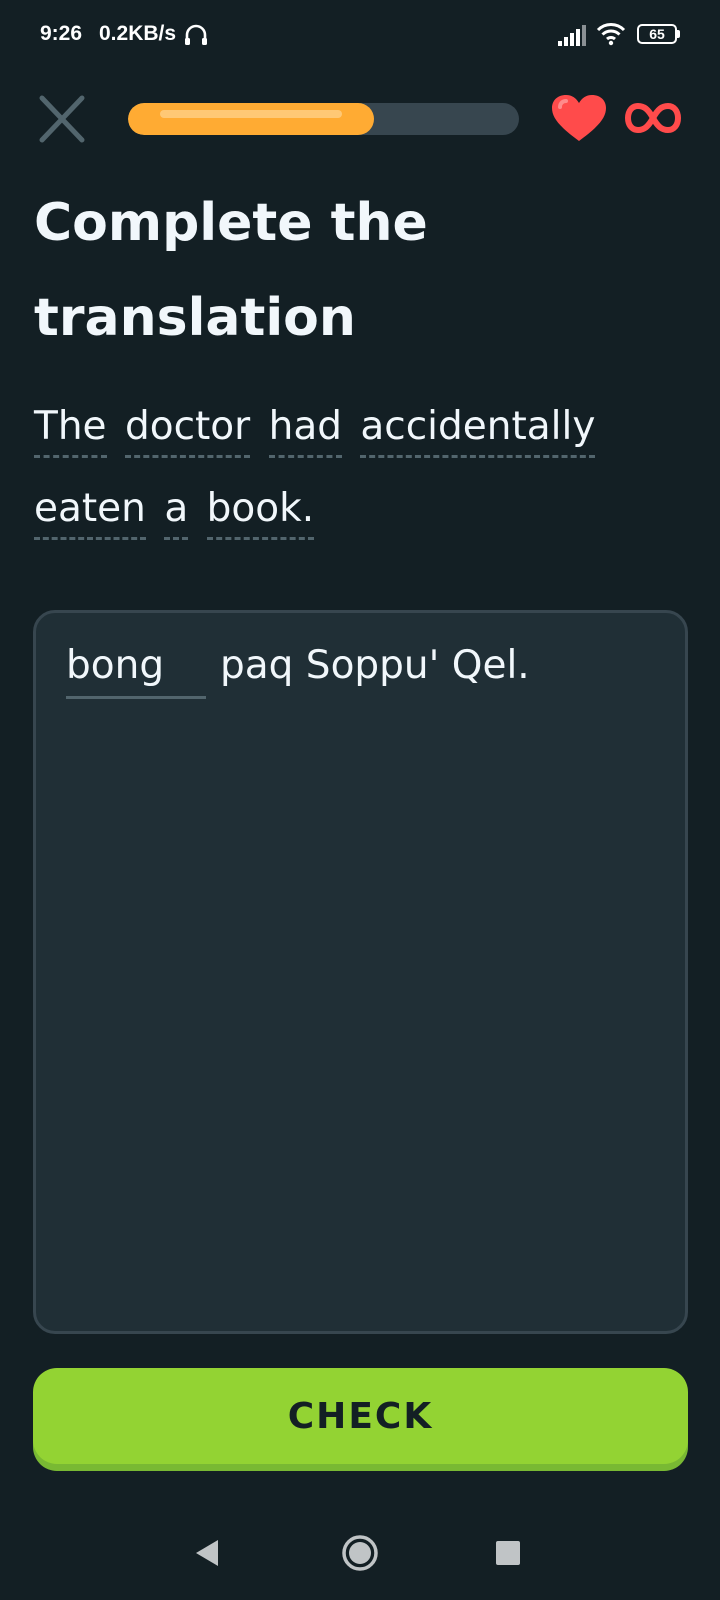 This screenshot has height=1600, width=720. I want to click on headset-icon, so click(196, 34).